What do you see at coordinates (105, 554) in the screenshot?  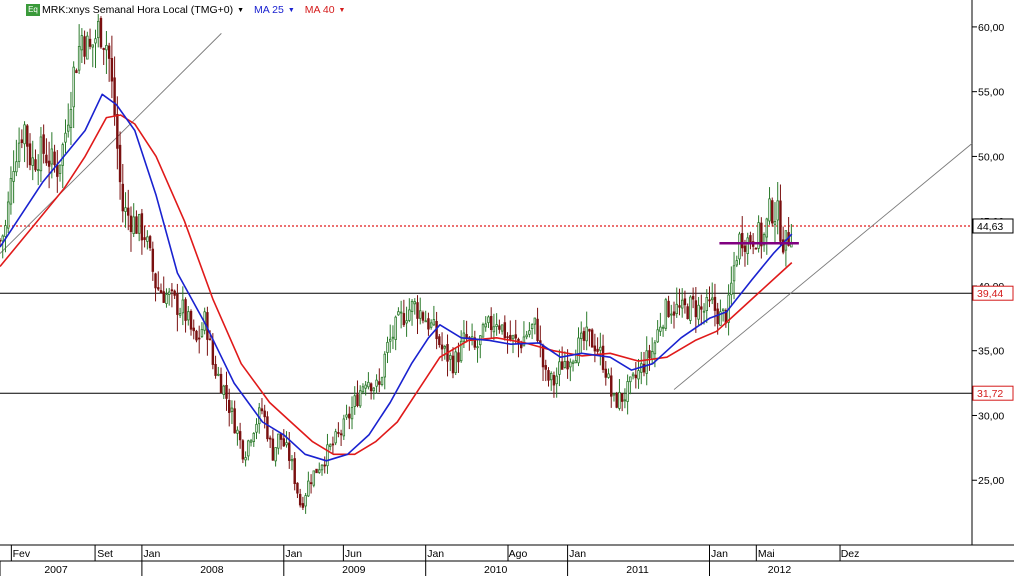 I see `month-label: Set` at bounding box center [105, 554].